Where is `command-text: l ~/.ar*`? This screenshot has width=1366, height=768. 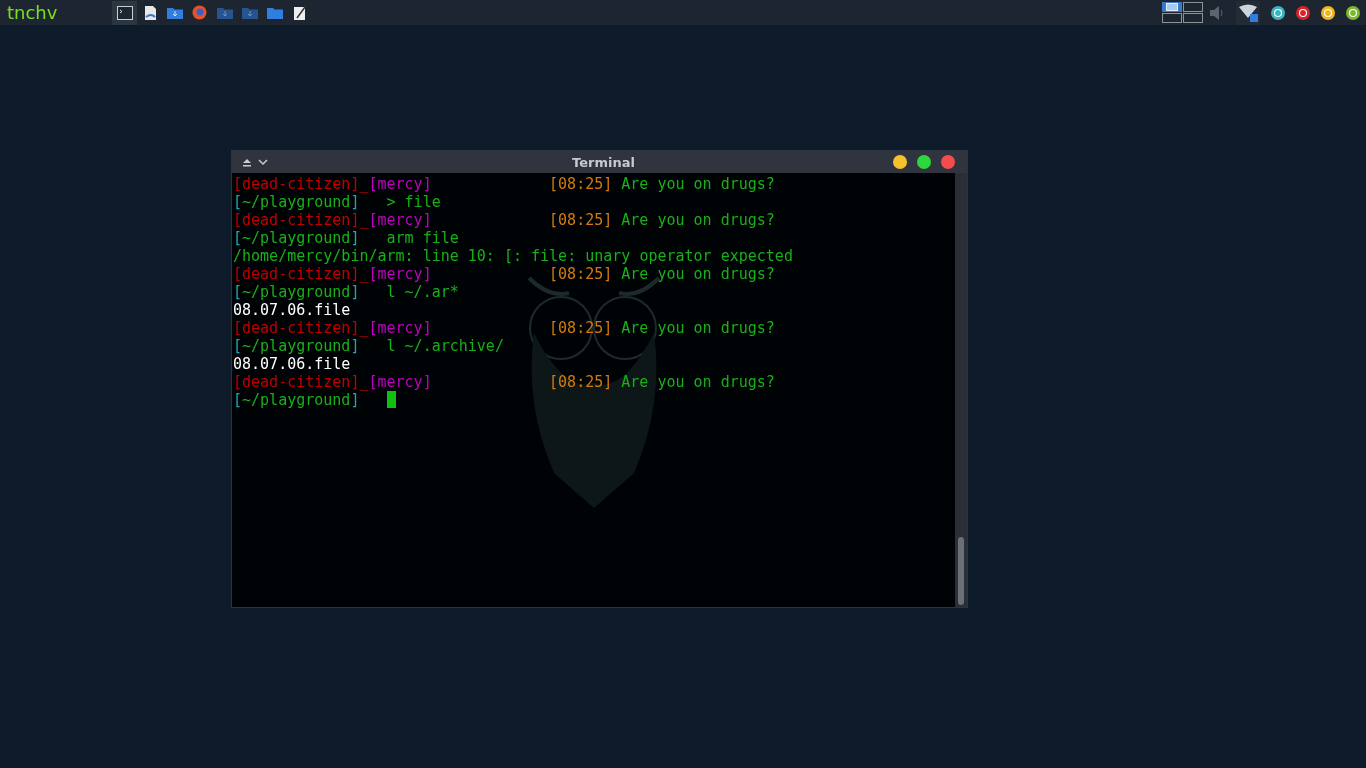
command-text: l ~/.ar* is located at coordinates (422, 292).